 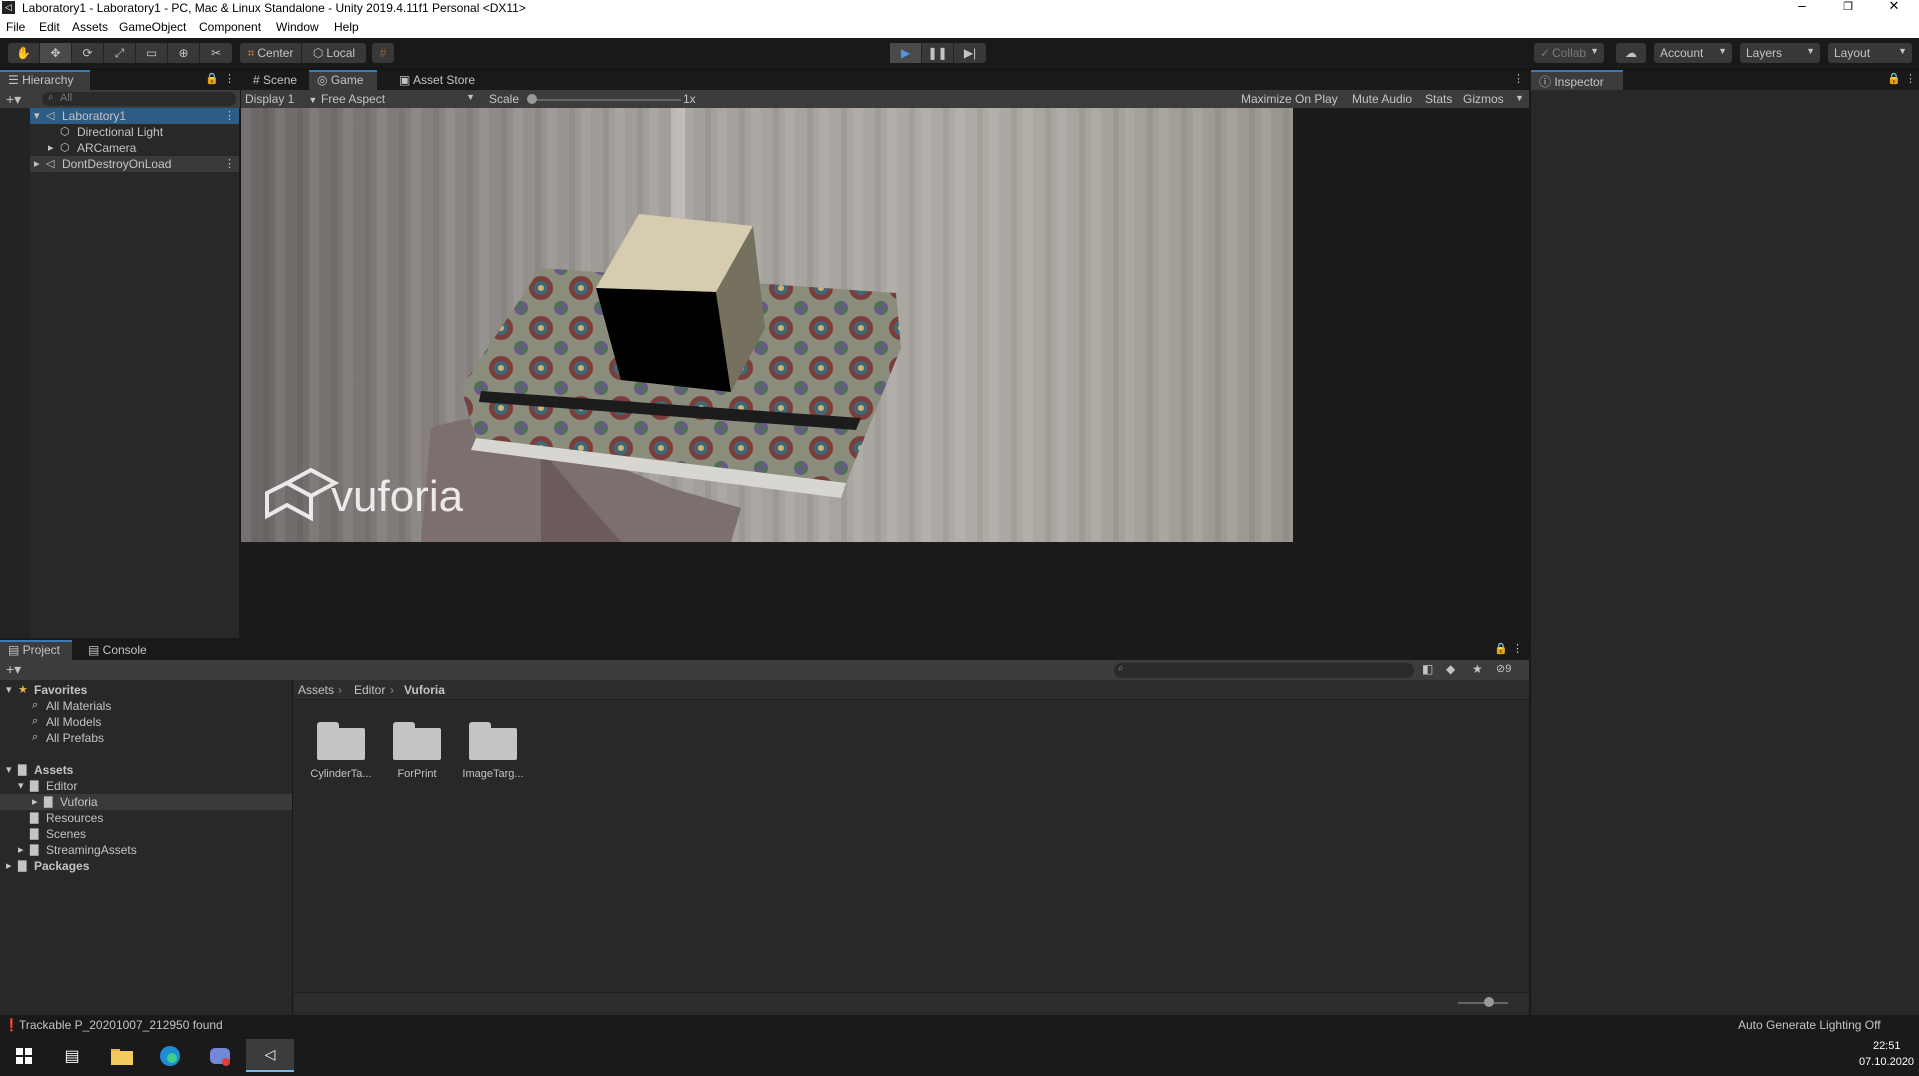 I want to click on minimize-button: –, so click(x=1802, y=7).